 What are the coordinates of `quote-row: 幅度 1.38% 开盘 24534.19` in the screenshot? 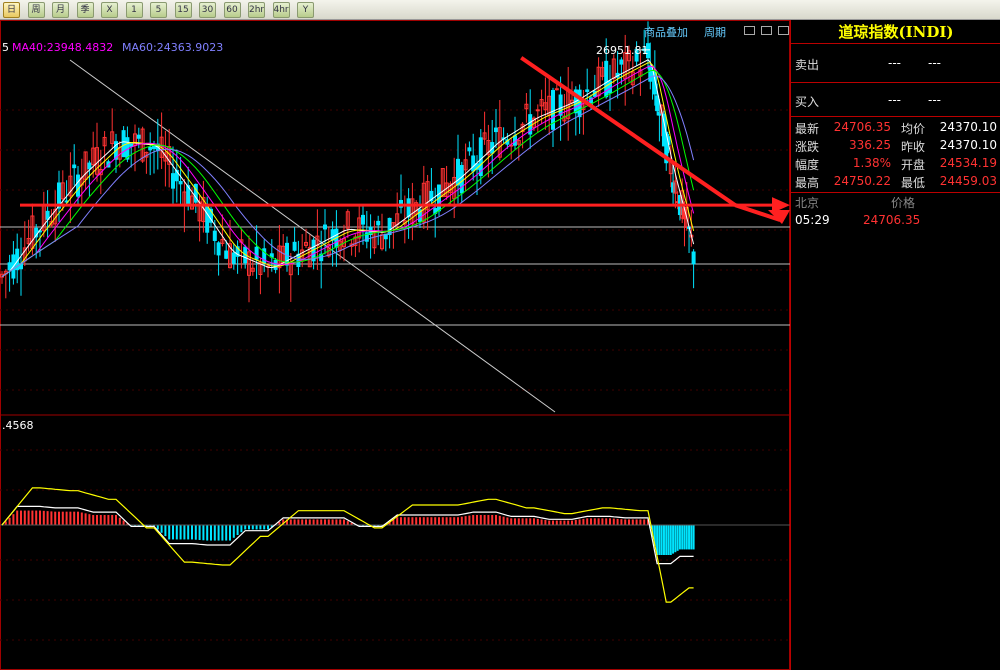 It's located at (895, 165).